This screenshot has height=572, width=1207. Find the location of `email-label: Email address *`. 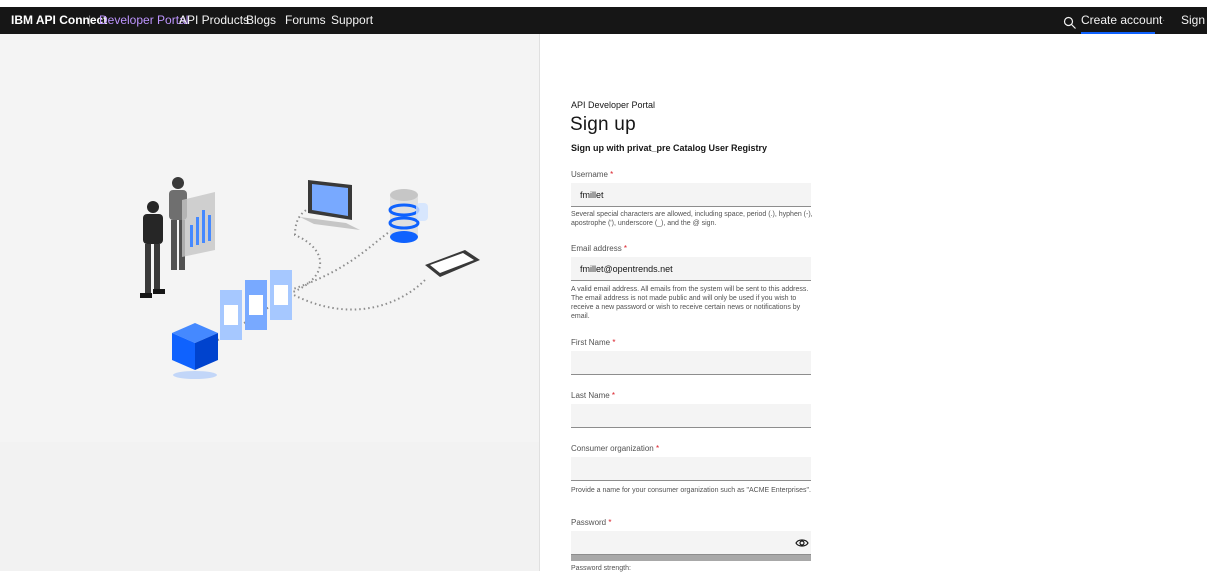

email-label: Email address * is located at coordinates (599, 248).